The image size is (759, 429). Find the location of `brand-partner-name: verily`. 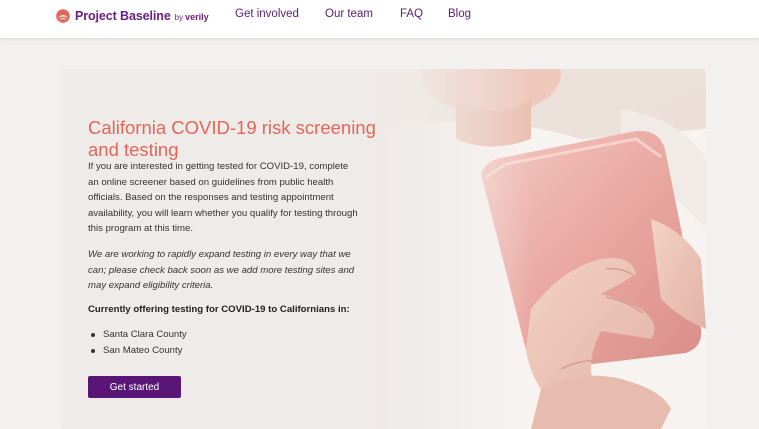

brand-partner-name: verily is located at coordinates (197, 17).